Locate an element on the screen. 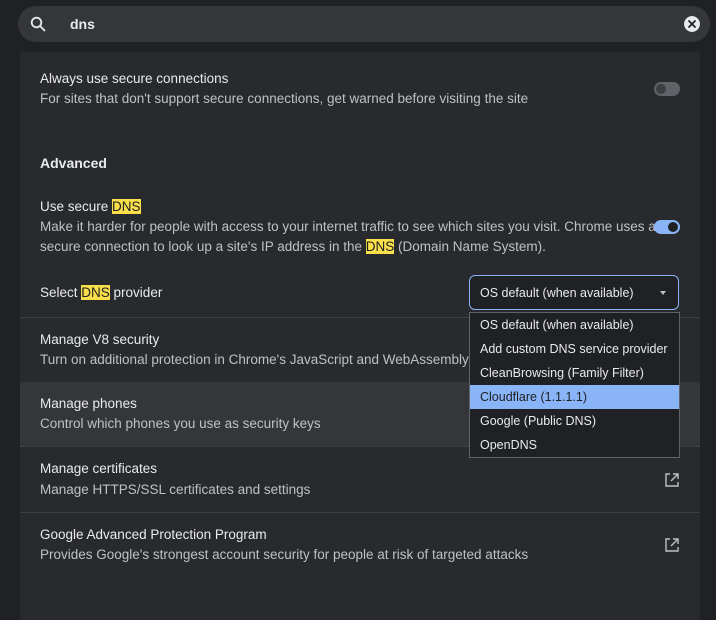  clear-icon is located at coordinates (692, 24).